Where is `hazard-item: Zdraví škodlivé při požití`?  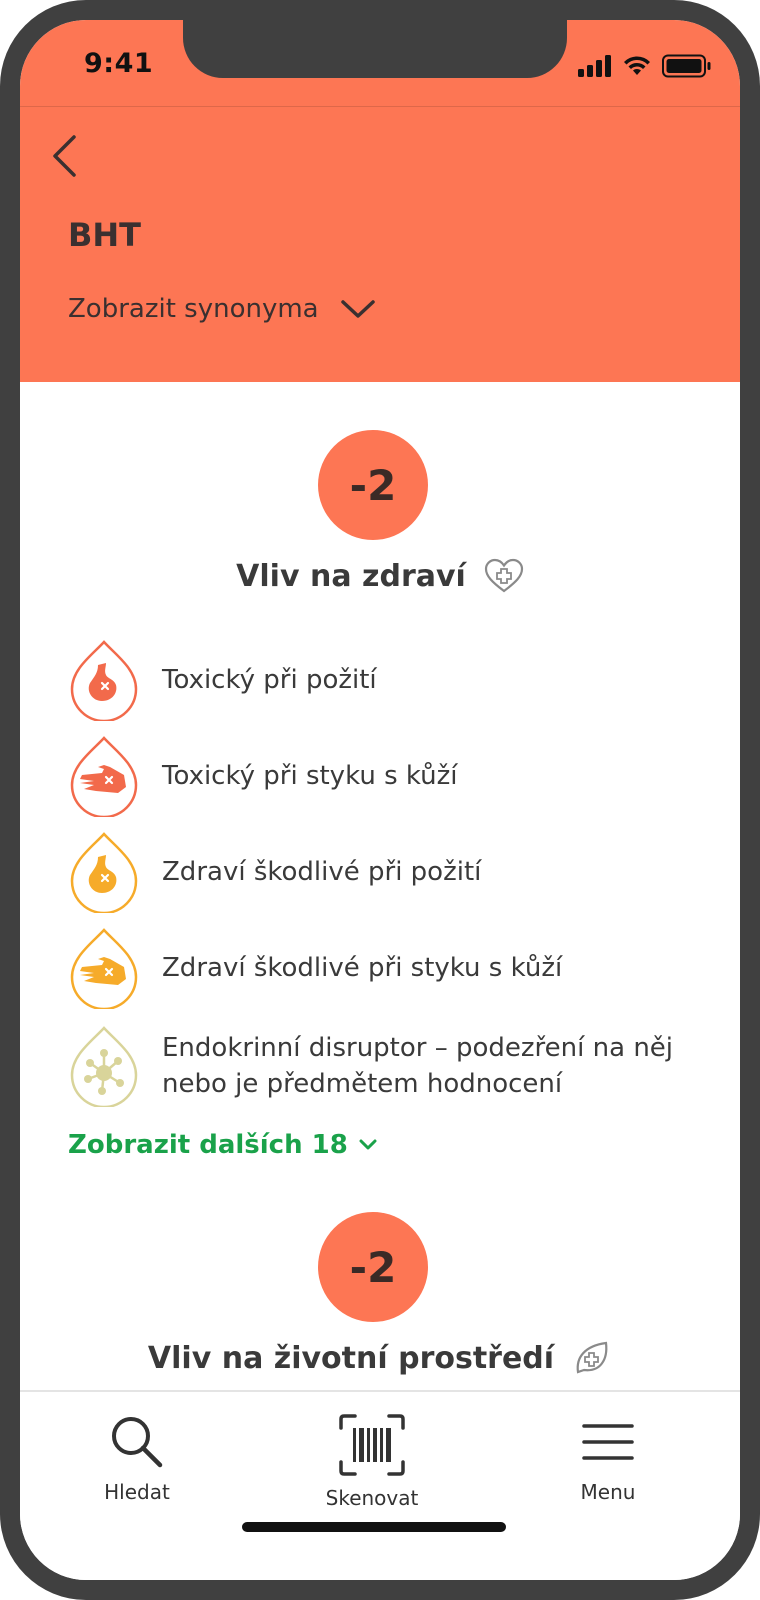
hazard-item: Zdraví škodlivé při požití is located at coordinates (388, 872).